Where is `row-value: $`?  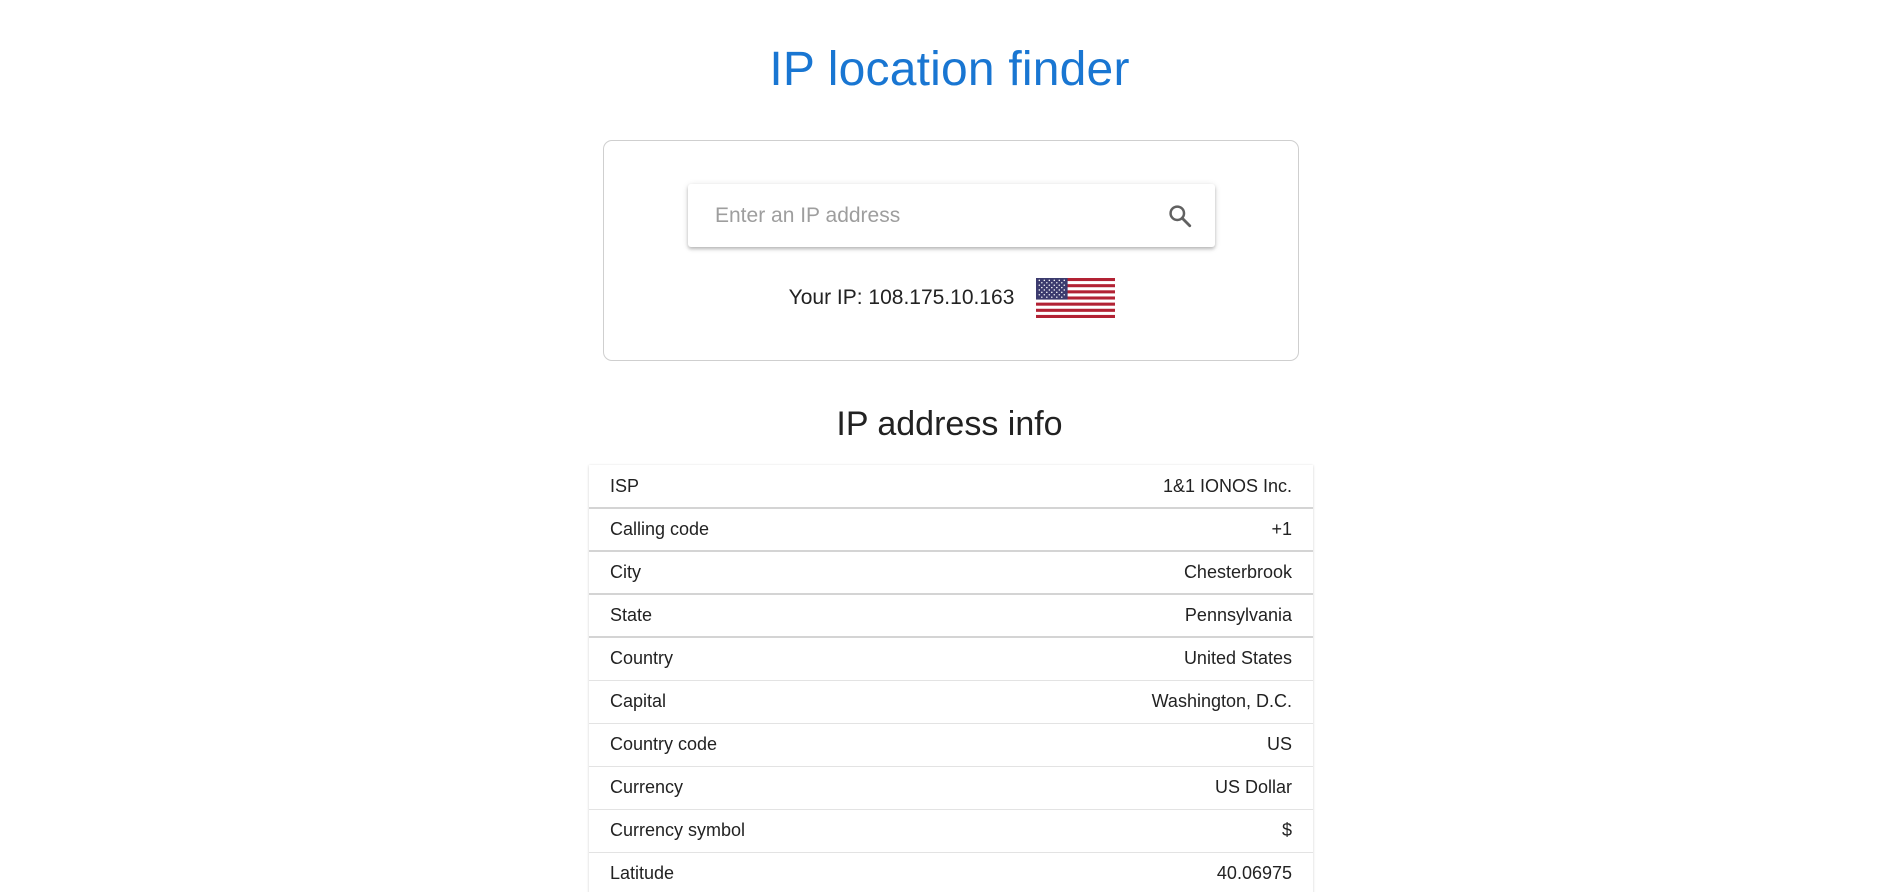 row-value: $ is located at coordinates (1286, 830).